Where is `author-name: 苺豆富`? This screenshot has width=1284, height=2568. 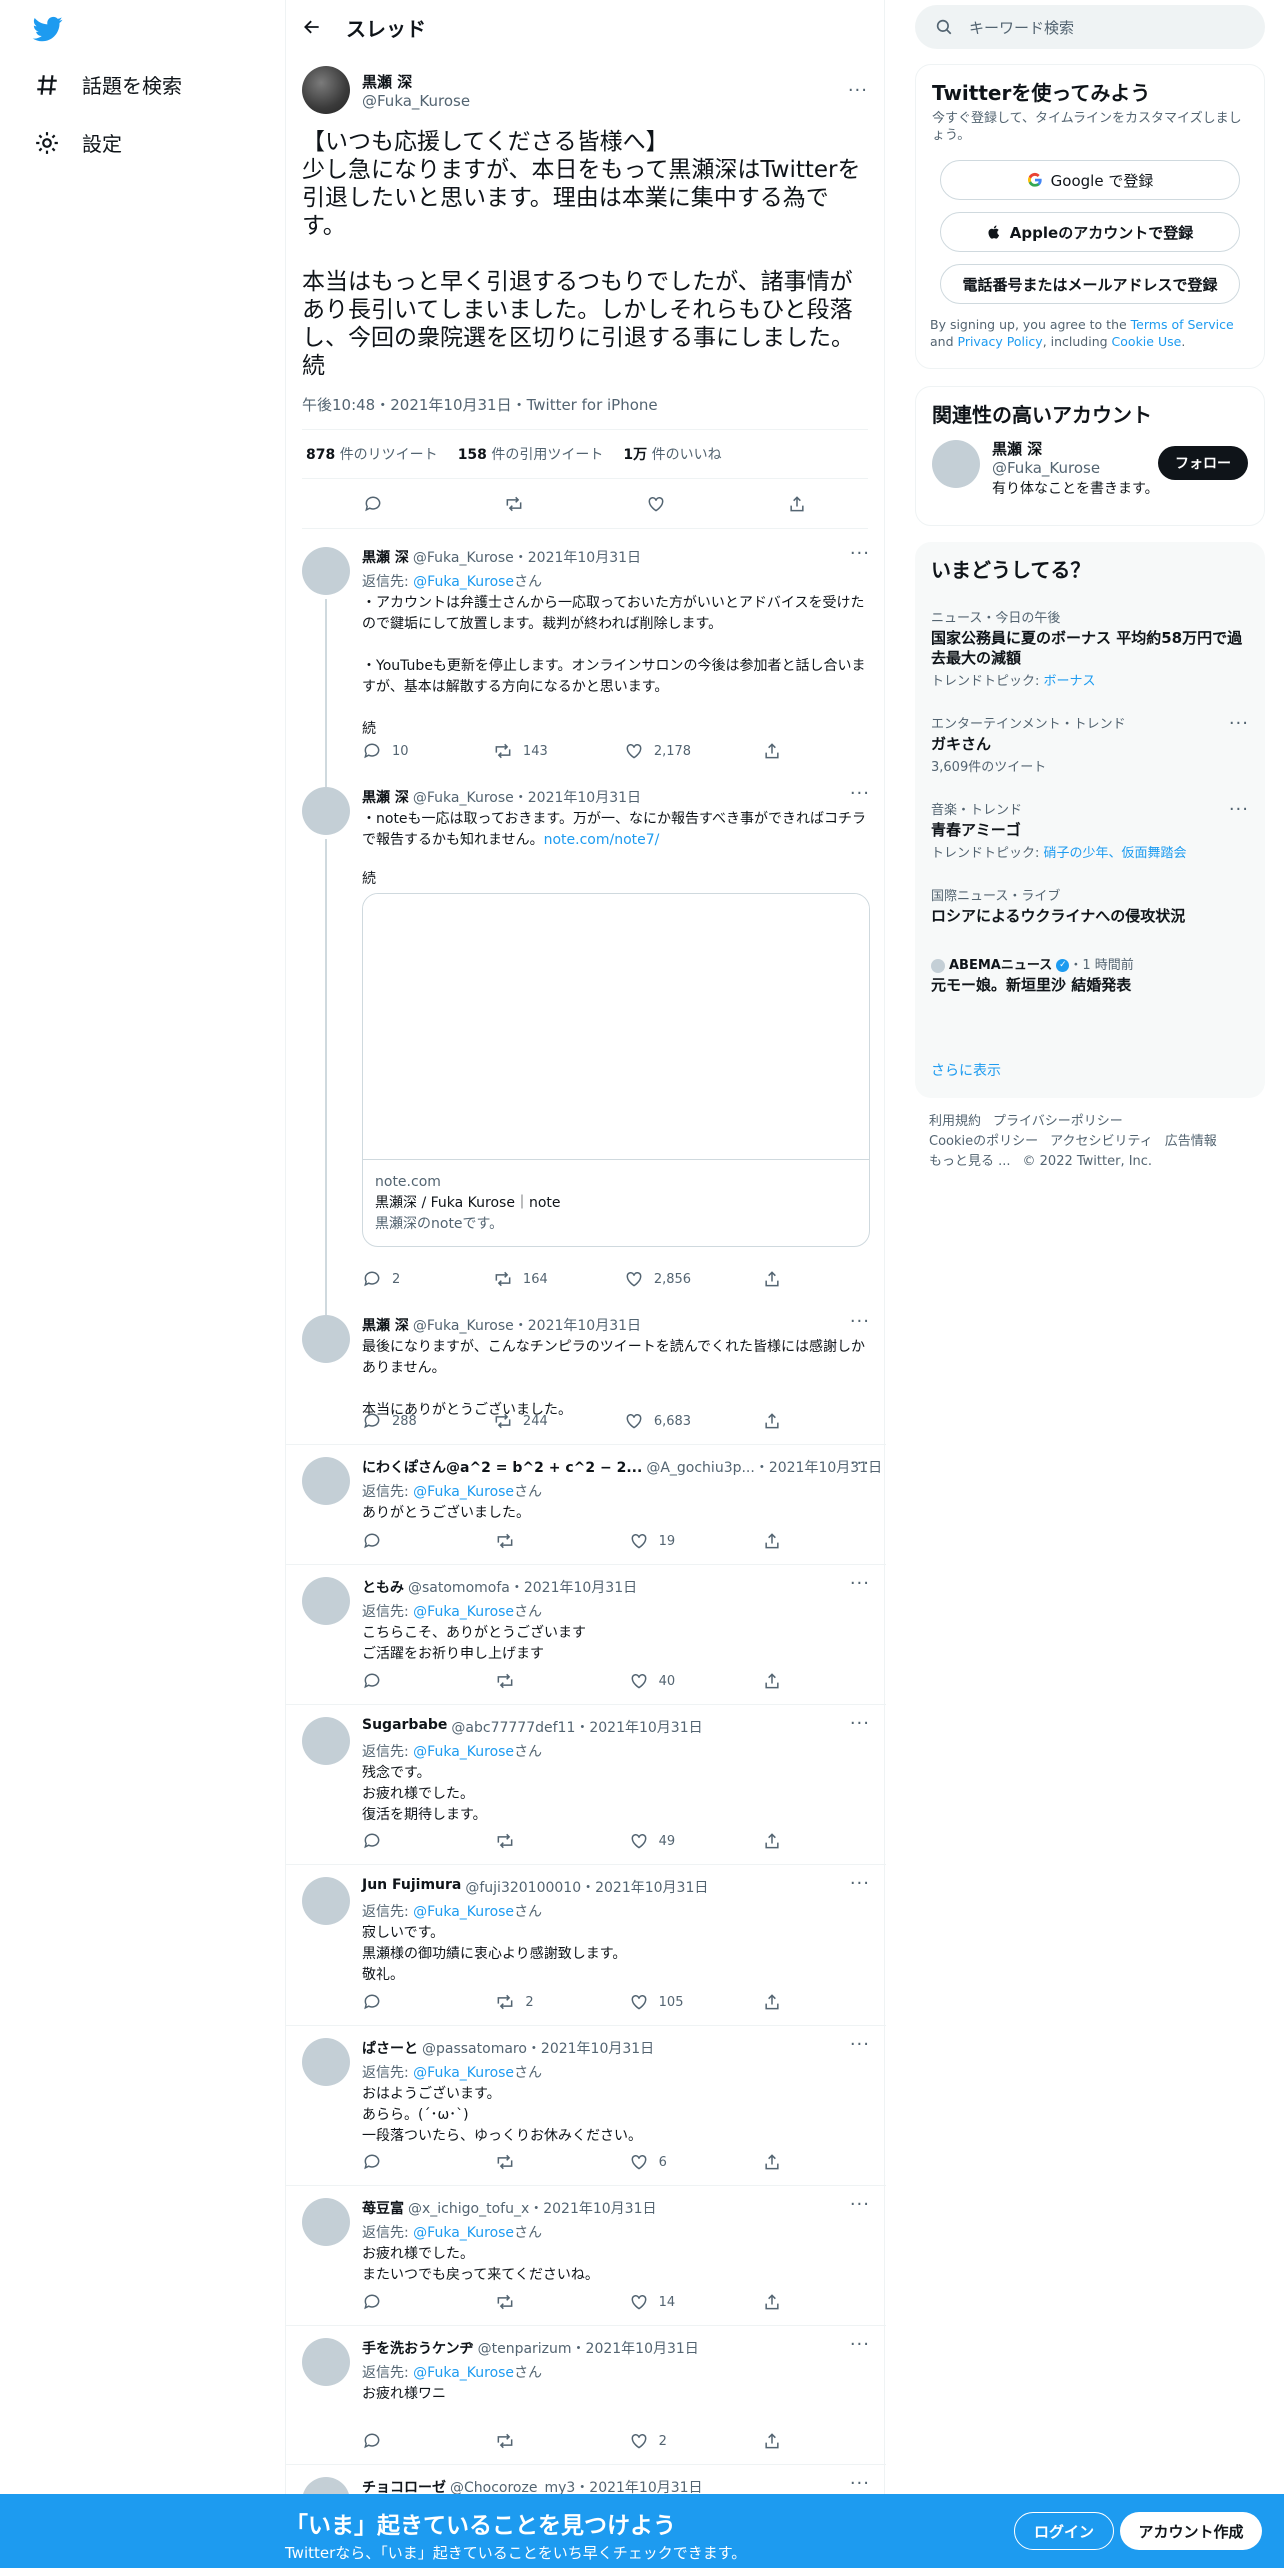 author-name: 苺豆富 is located at coordinates (383, 2208).